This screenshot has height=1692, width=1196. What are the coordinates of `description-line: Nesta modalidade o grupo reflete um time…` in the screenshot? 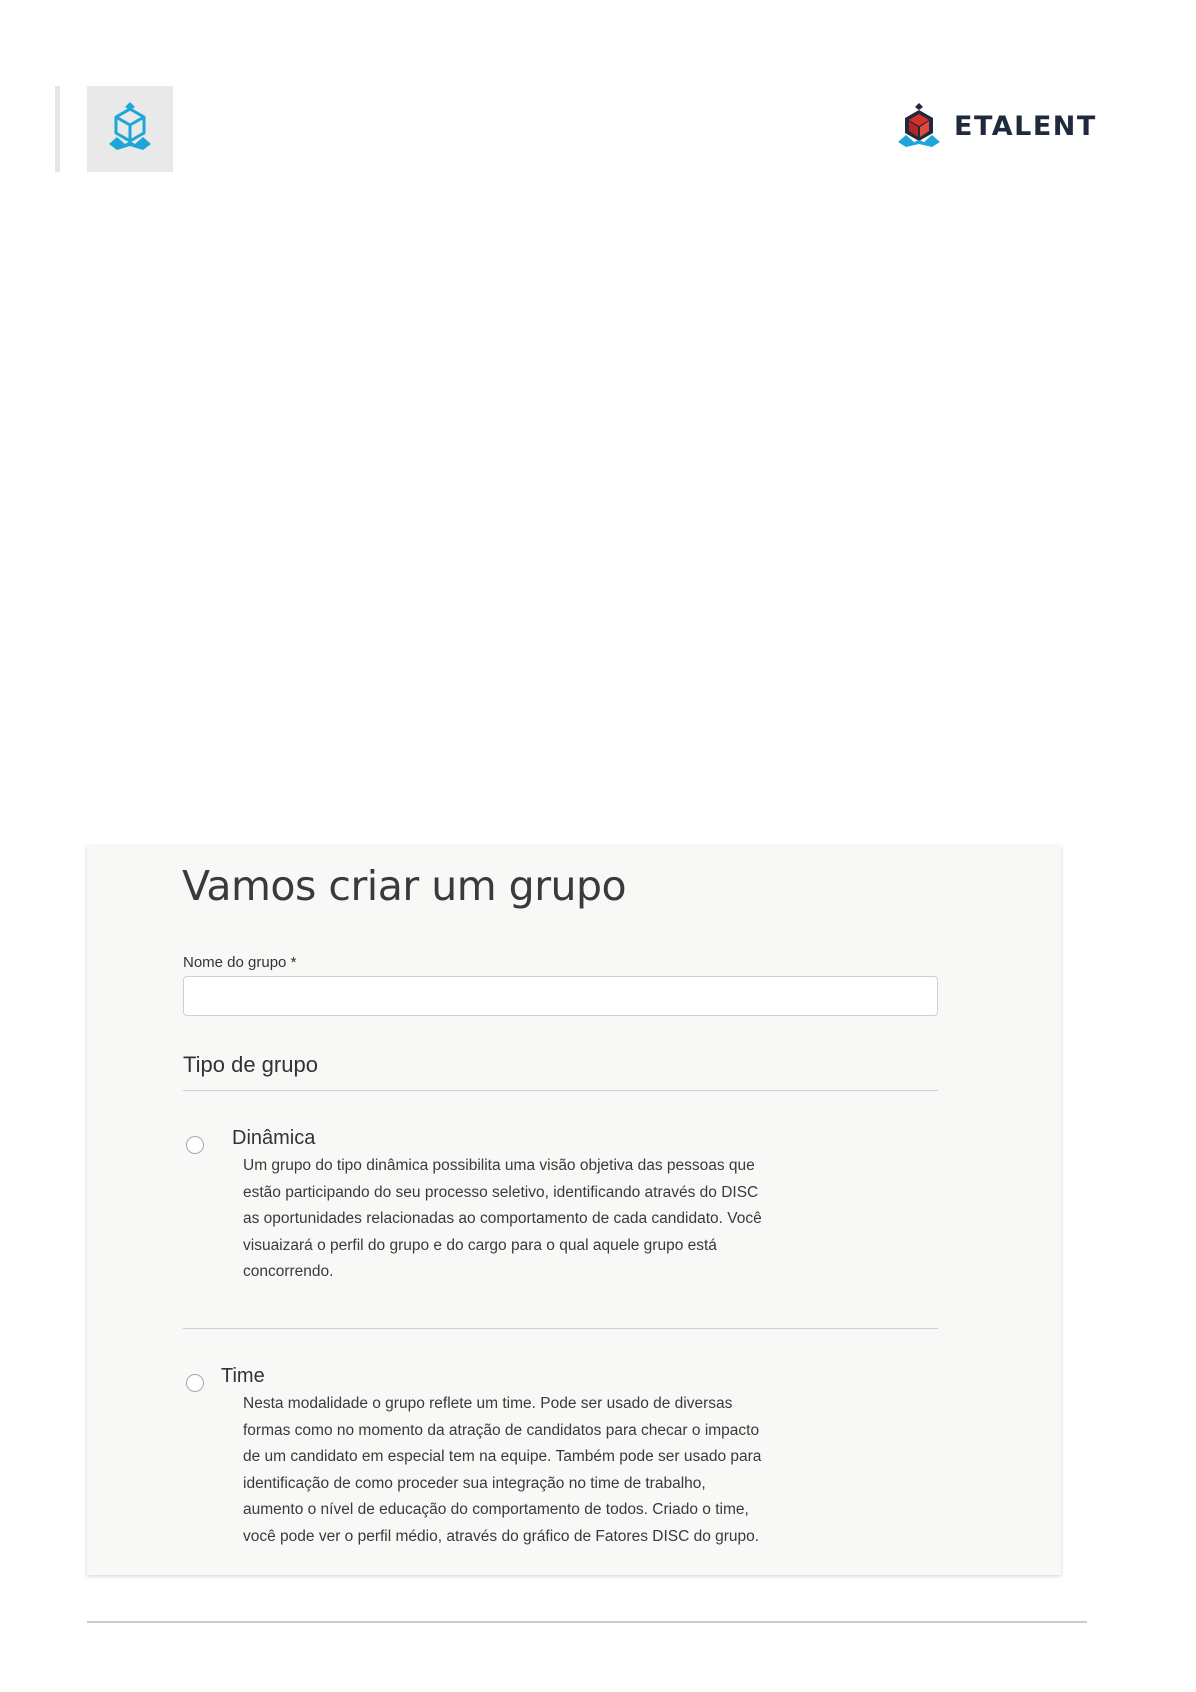 It's located at (488, 1403).